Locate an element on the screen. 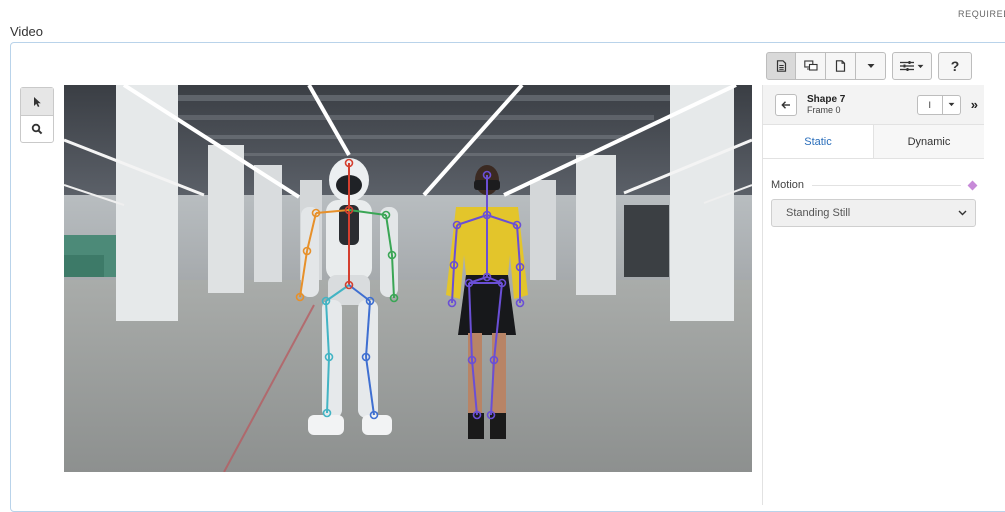  previous-shape-button is located at coordinates (786, 104).